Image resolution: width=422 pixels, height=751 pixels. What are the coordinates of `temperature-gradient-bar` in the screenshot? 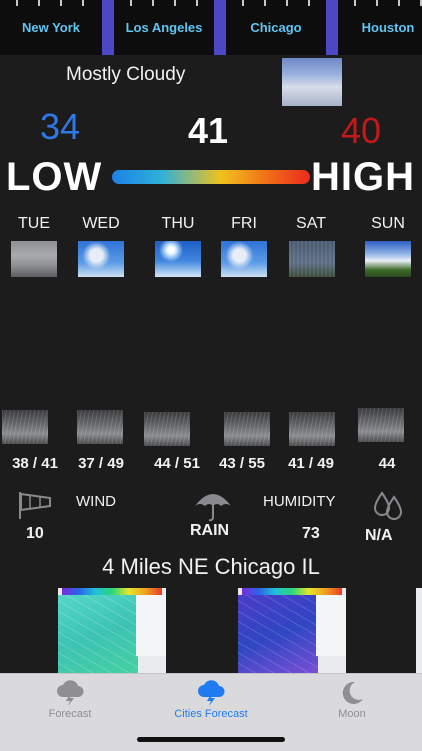 It's located at (211, 177).